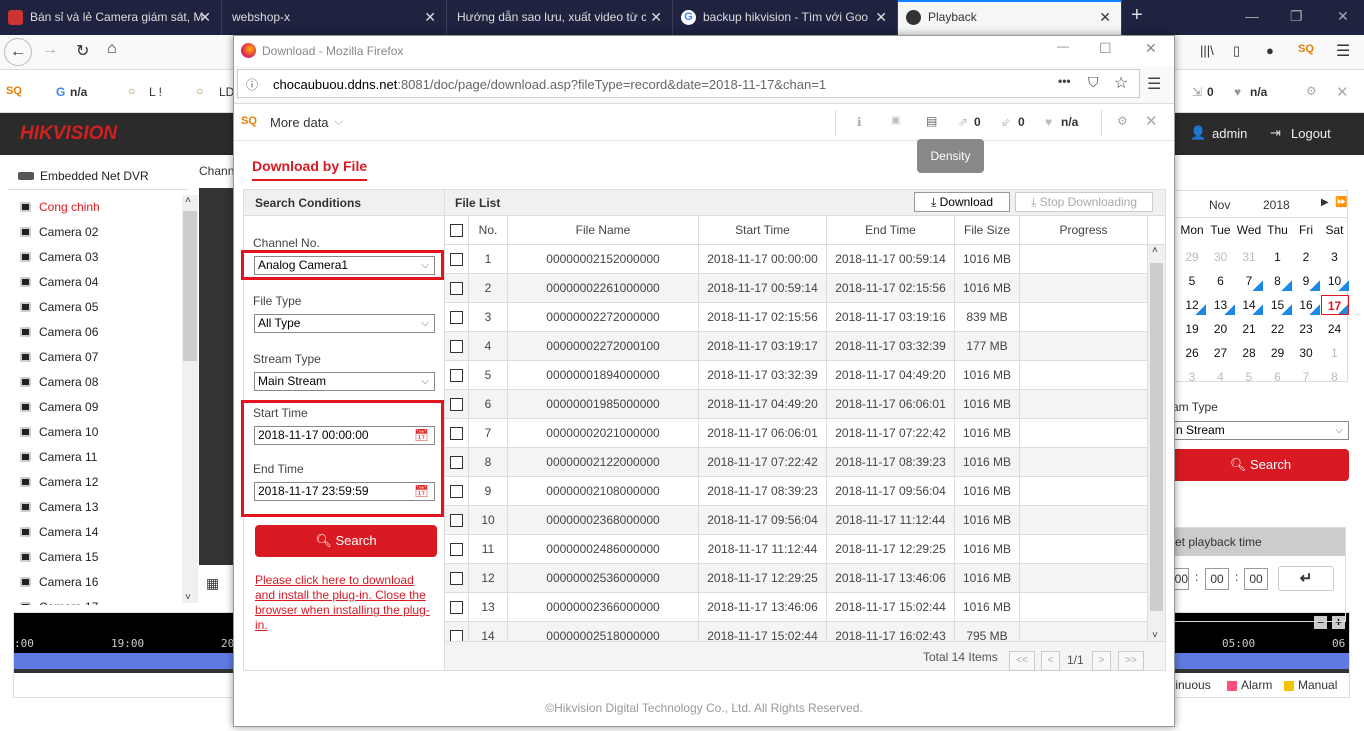  I want to click on bookmark-star-icon: ☆, so click(1121, 83).